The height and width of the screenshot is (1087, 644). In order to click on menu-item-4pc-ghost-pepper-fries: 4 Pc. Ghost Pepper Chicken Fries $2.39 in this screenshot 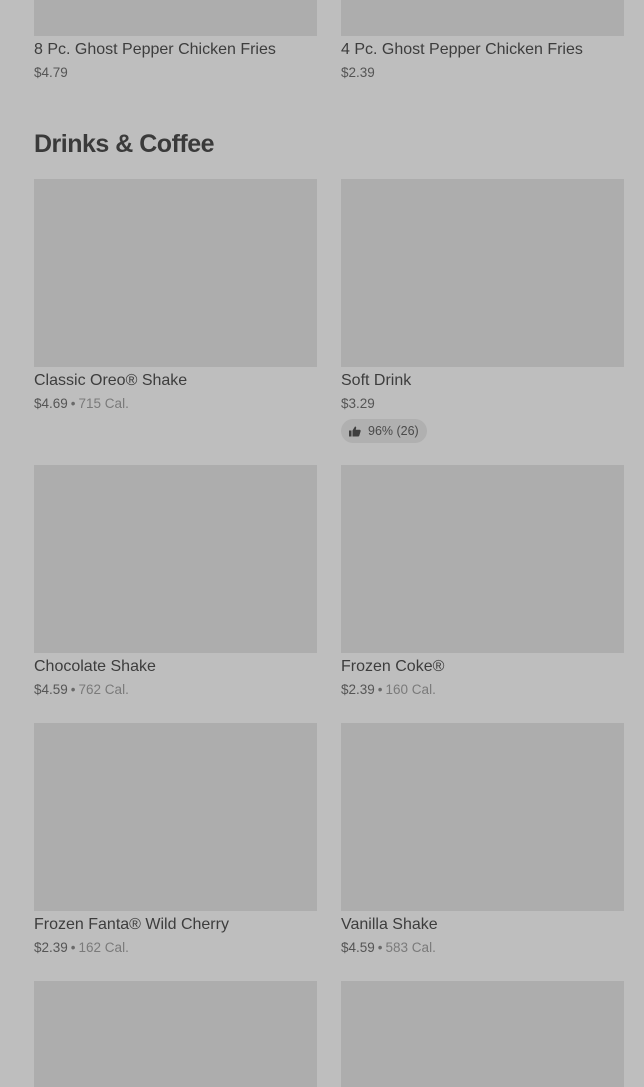, I will do `click(482, 40)`.